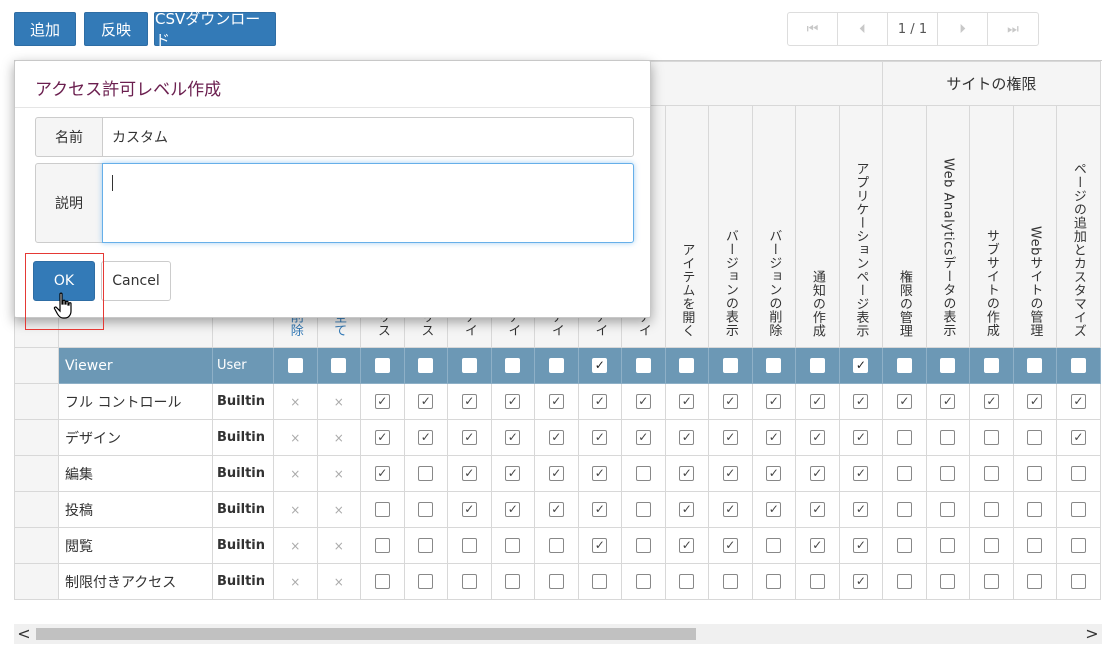 The height and width of the screenshot is (650, 1116). I want to click on table-row: フル コントロール Builtin × × ✓ ✓ ✓ ✓ ✓ ✓ ✓ ✓ ✓ ✓ ✓ ✓ ✓ ✓ ✓ ✓ ✓, so click(557, 401).